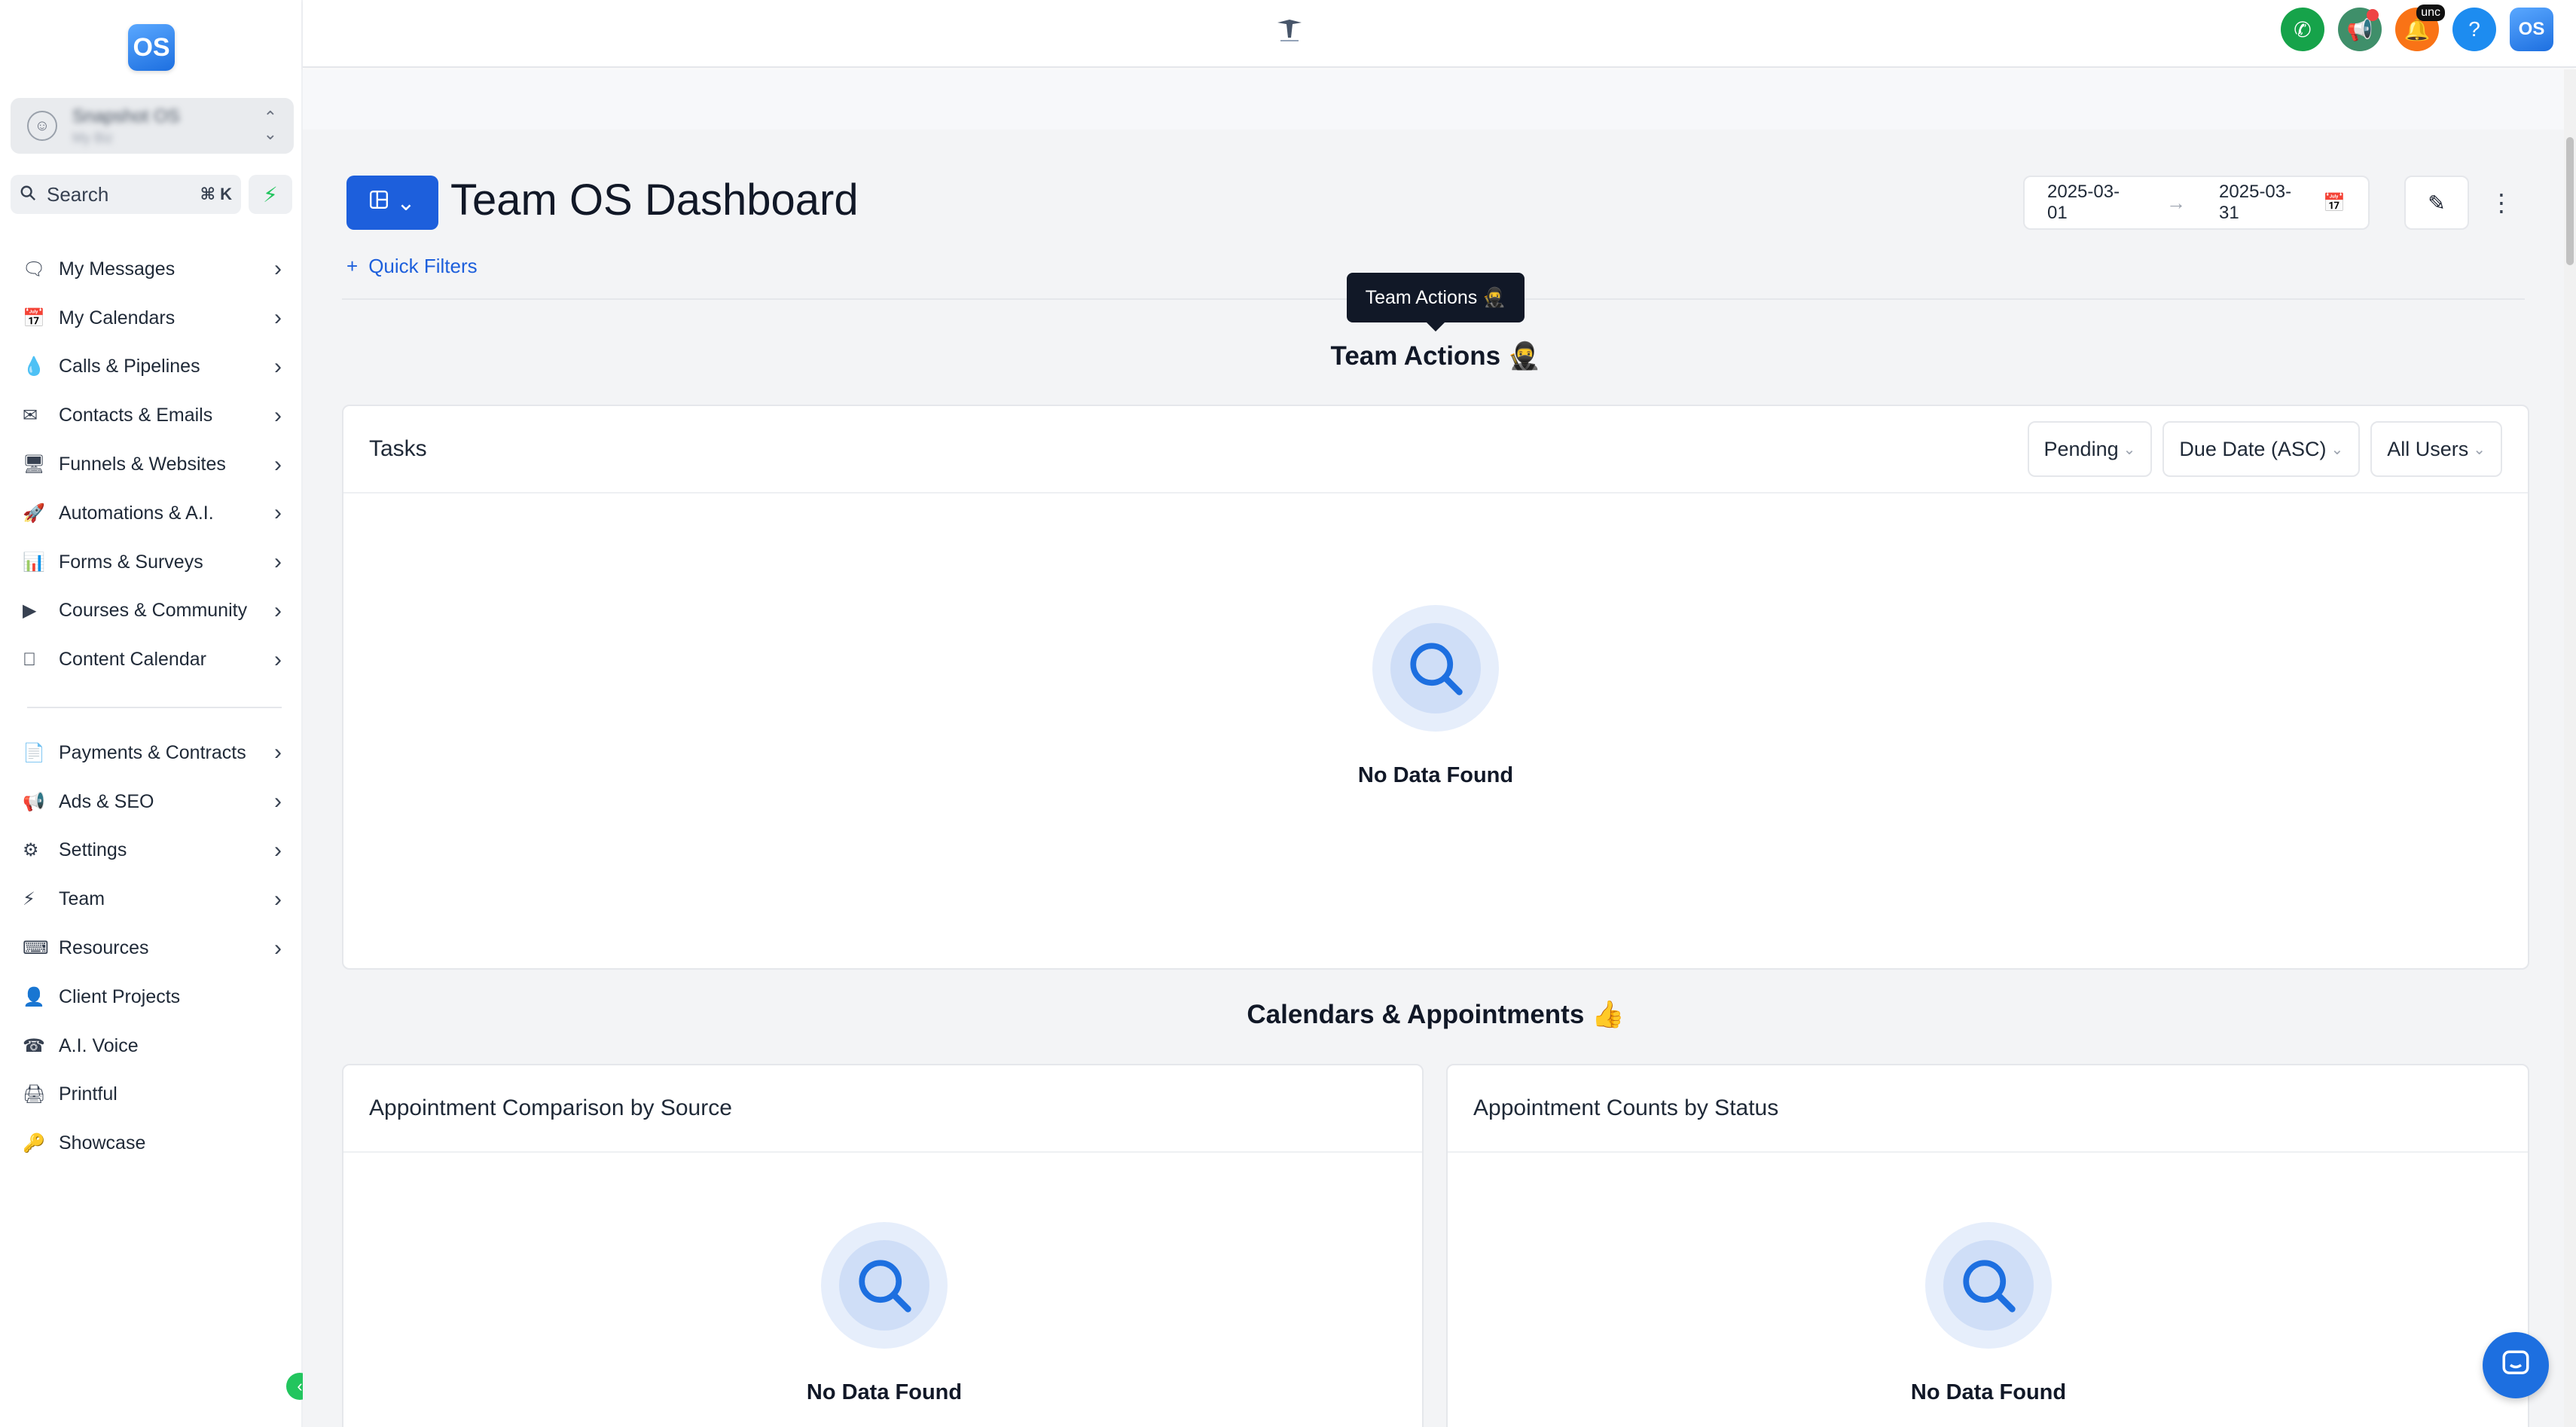  Describe the element at coordinates (1988, 1109) in the screenshot. I see `appointment-status-card-header: Appointment Counts by Status` at that location.